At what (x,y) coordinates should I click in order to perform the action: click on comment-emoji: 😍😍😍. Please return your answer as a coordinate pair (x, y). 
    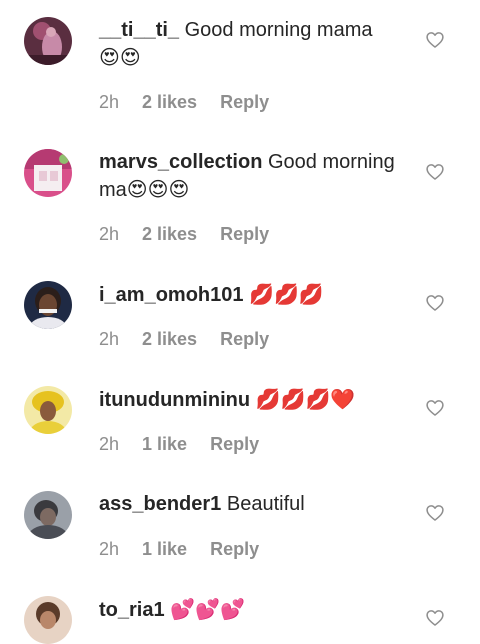
    Looking at the image, I should click on (158, 189).